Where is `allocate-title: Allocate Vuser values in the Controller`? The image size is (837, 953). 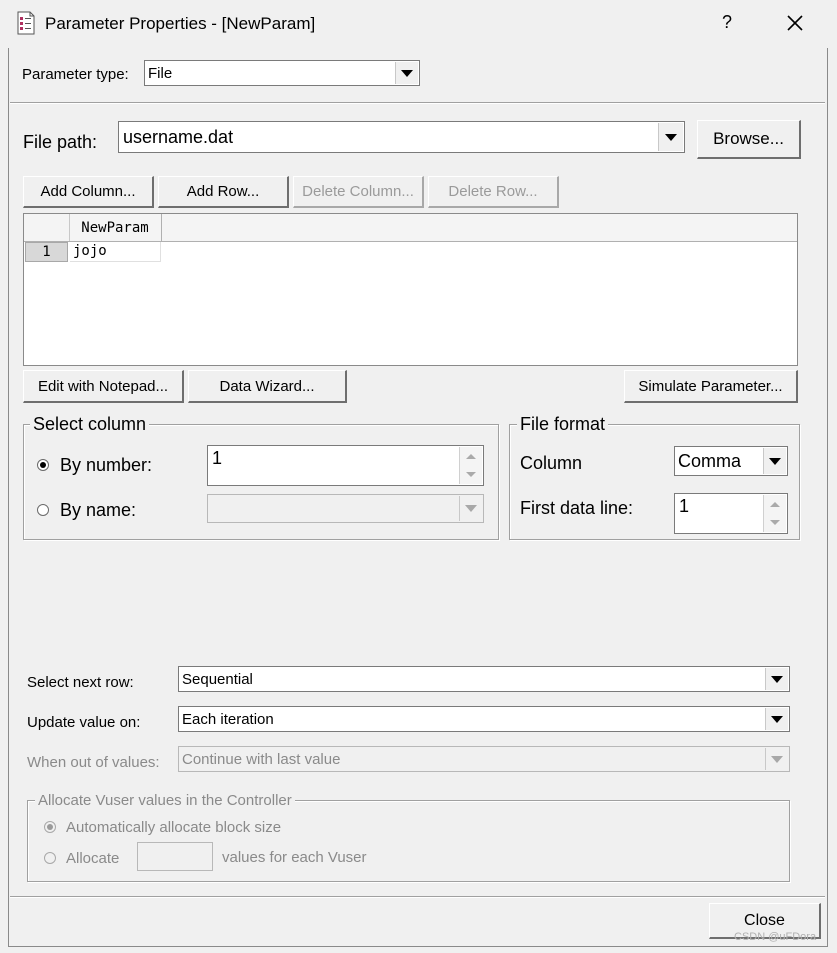 allocate-title: Allocate Vuser values in the Controller is located at coordinates (165, 800).